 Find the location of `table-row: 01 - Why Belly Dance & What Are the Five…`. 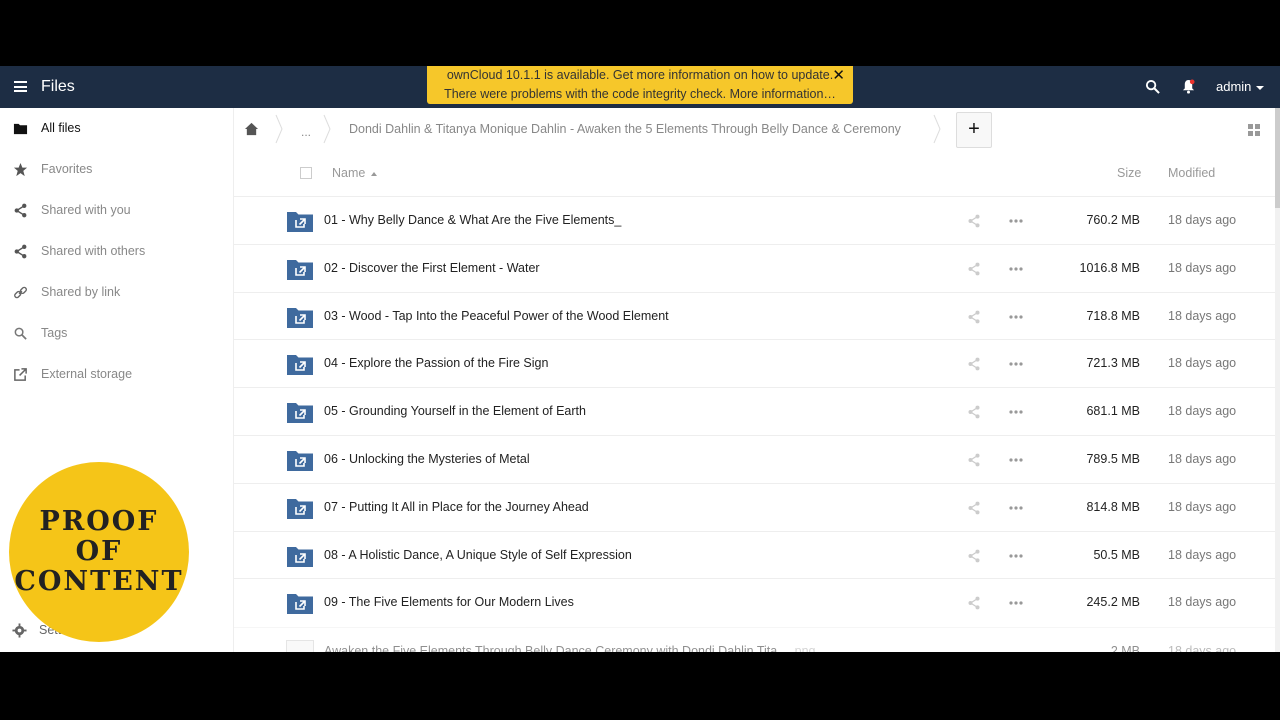

table-row: 01 - Why Belly Dance & What Are the Five… is located at coordinates (757, 220).